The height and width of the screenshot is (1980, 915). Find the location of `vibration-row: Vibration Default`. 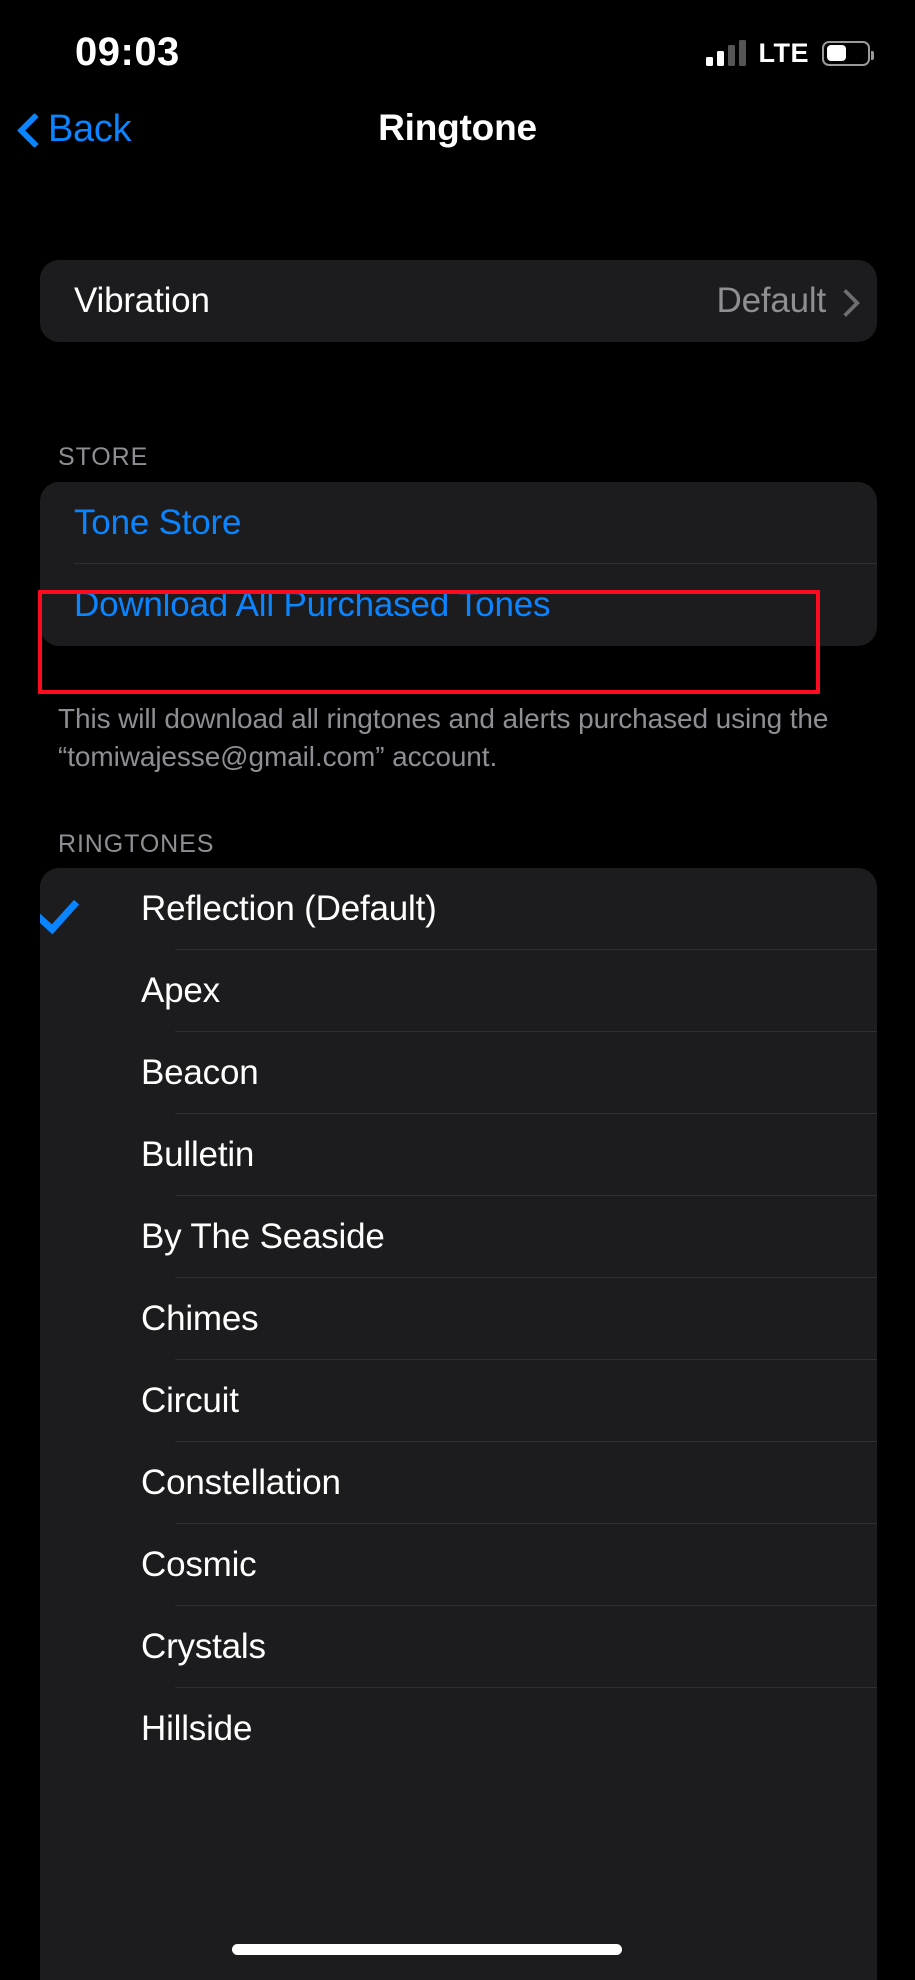

vibration-row: Vibration Default is located at coordinates (458, 301).